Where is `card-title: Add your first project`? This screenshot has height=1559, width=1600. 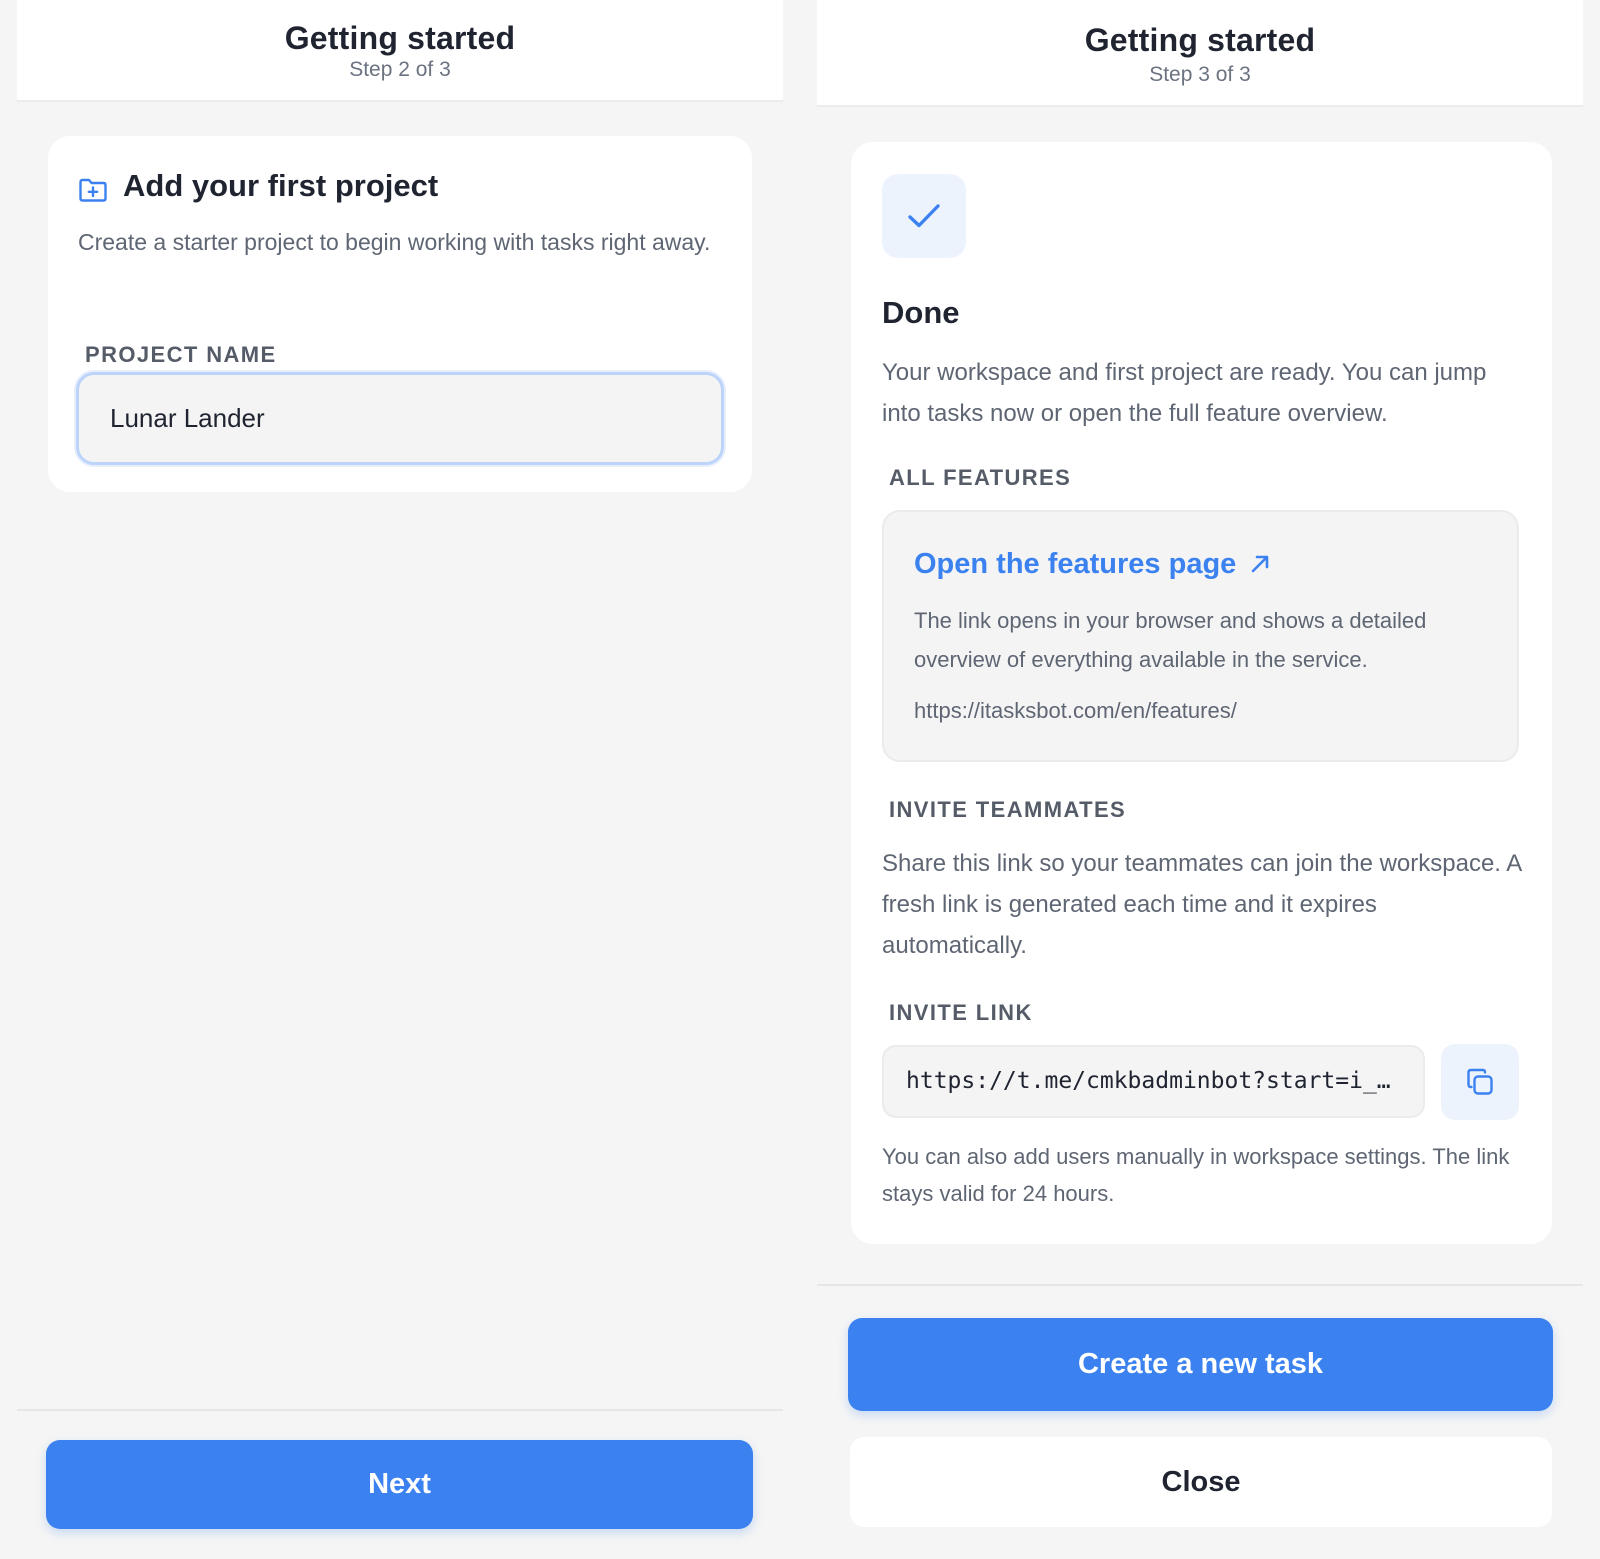
card-title: Add your first project is located at coordinates (281, 185).